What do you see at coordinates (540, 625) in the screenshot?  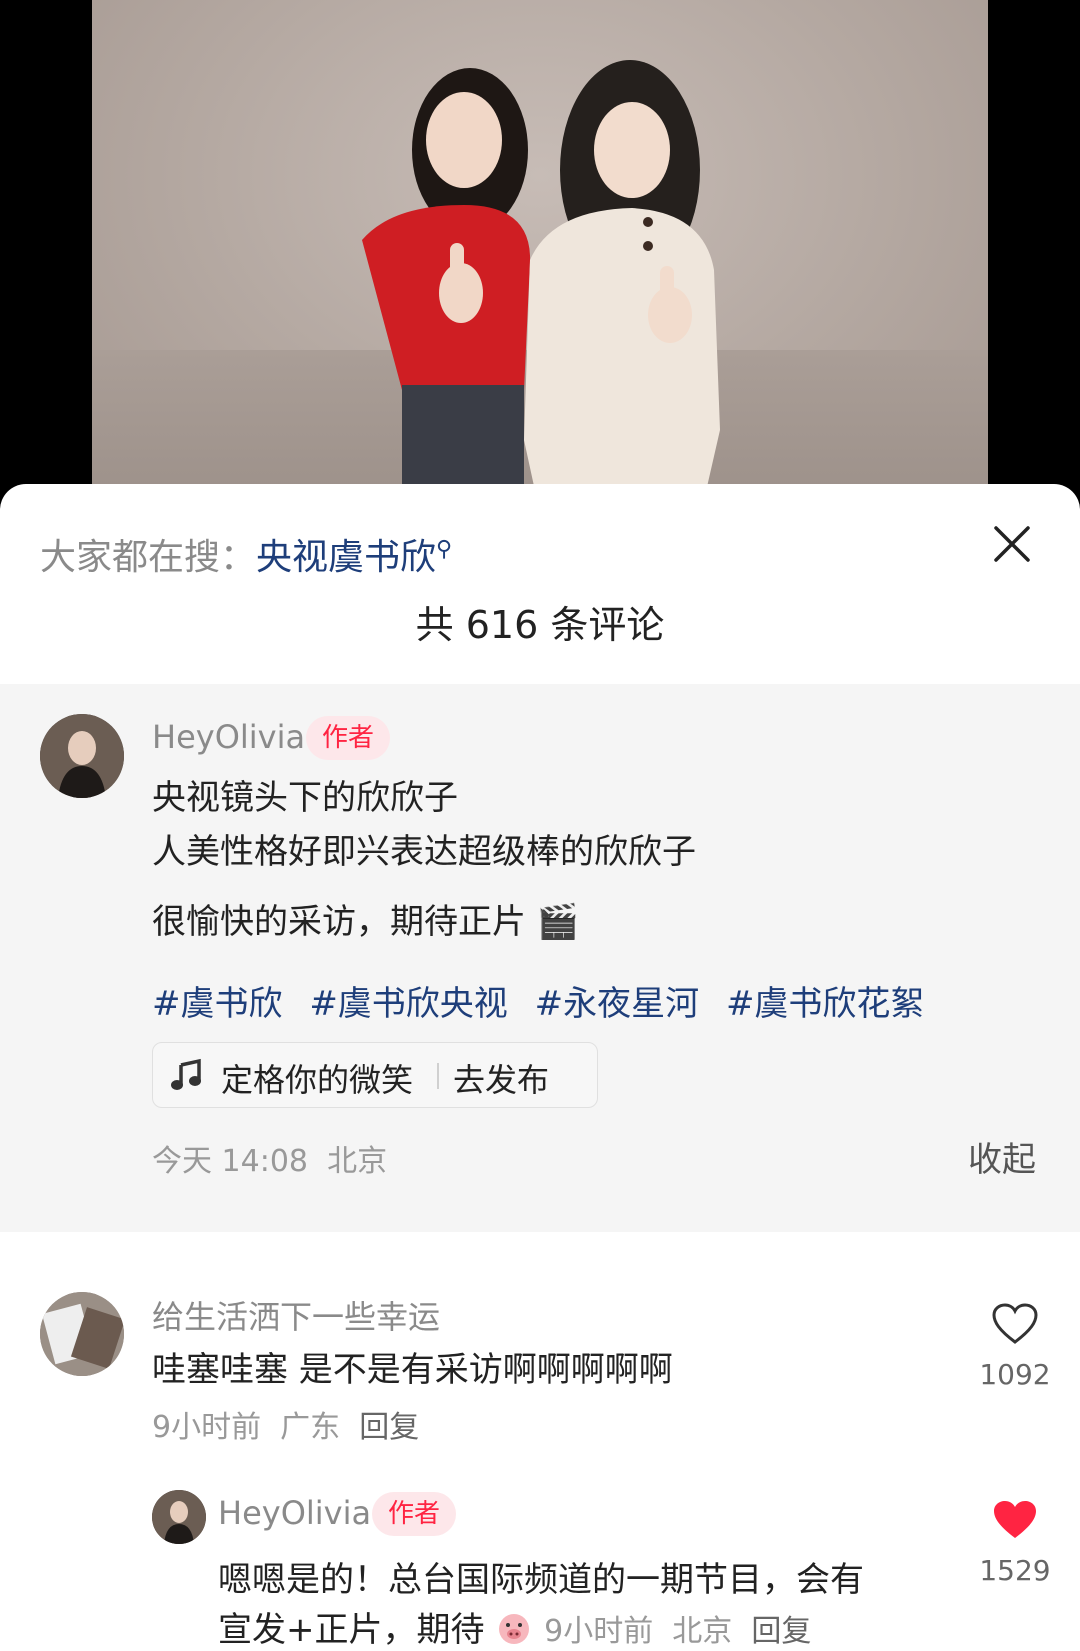 I see `comments-count-title: 共 616 条评论` at bounding box center [540, 625].